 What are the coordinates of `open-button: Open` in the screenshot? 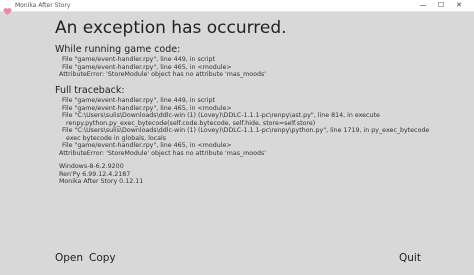 It's located at (69, 258).